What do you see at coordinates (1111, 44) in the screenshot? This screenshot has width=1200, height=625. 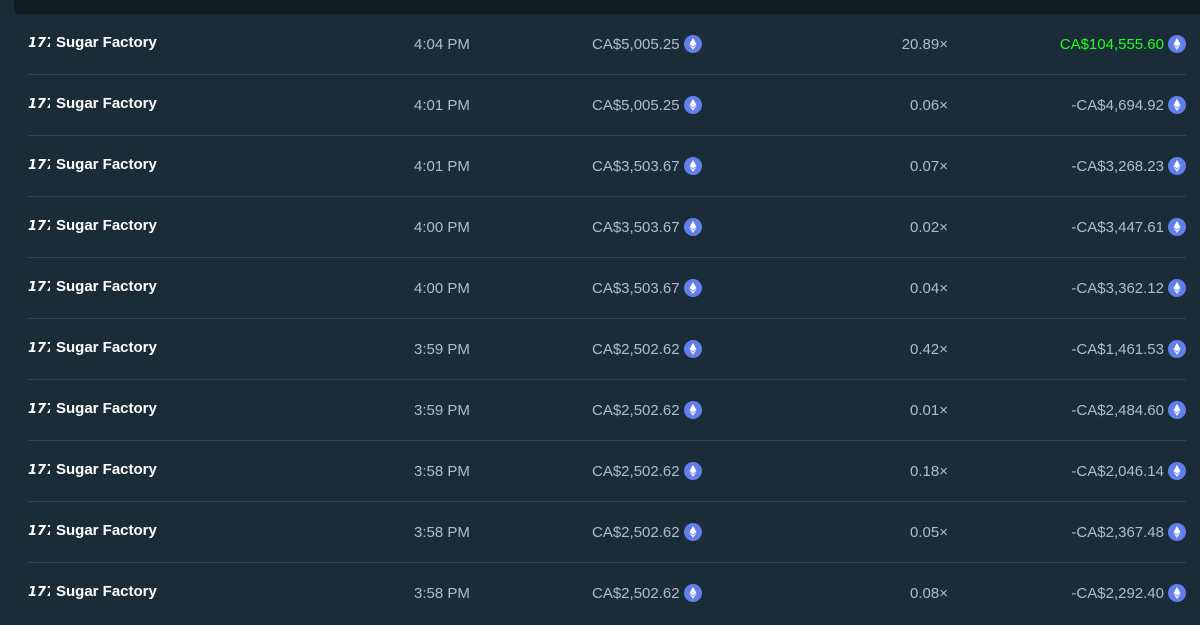 I see `payout-amount: CA$104,555.60` at bounding box center [1111, 44].